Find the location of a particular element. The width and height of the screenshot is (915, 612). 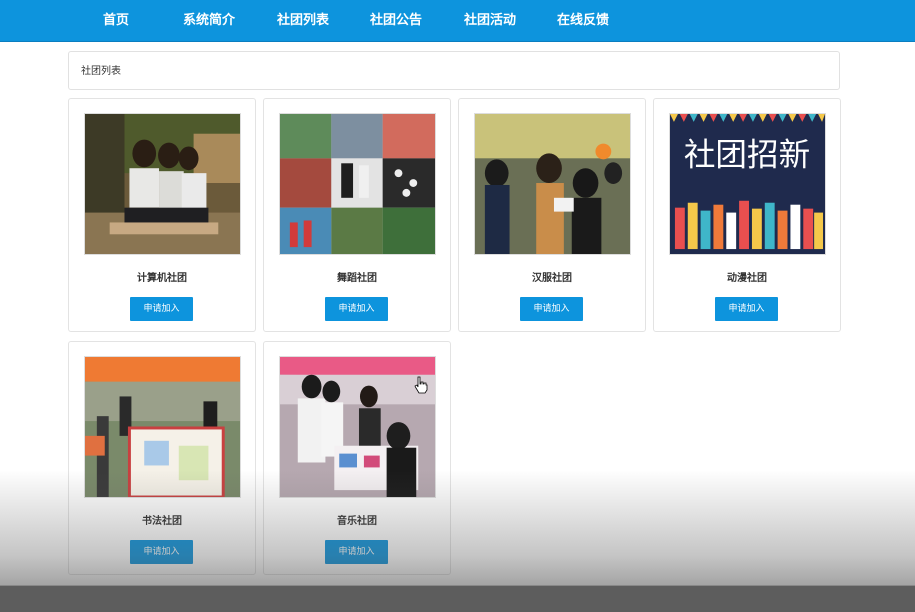

club-card-music: 音乐社团 申请加入 is located at coordinates (357, 458).